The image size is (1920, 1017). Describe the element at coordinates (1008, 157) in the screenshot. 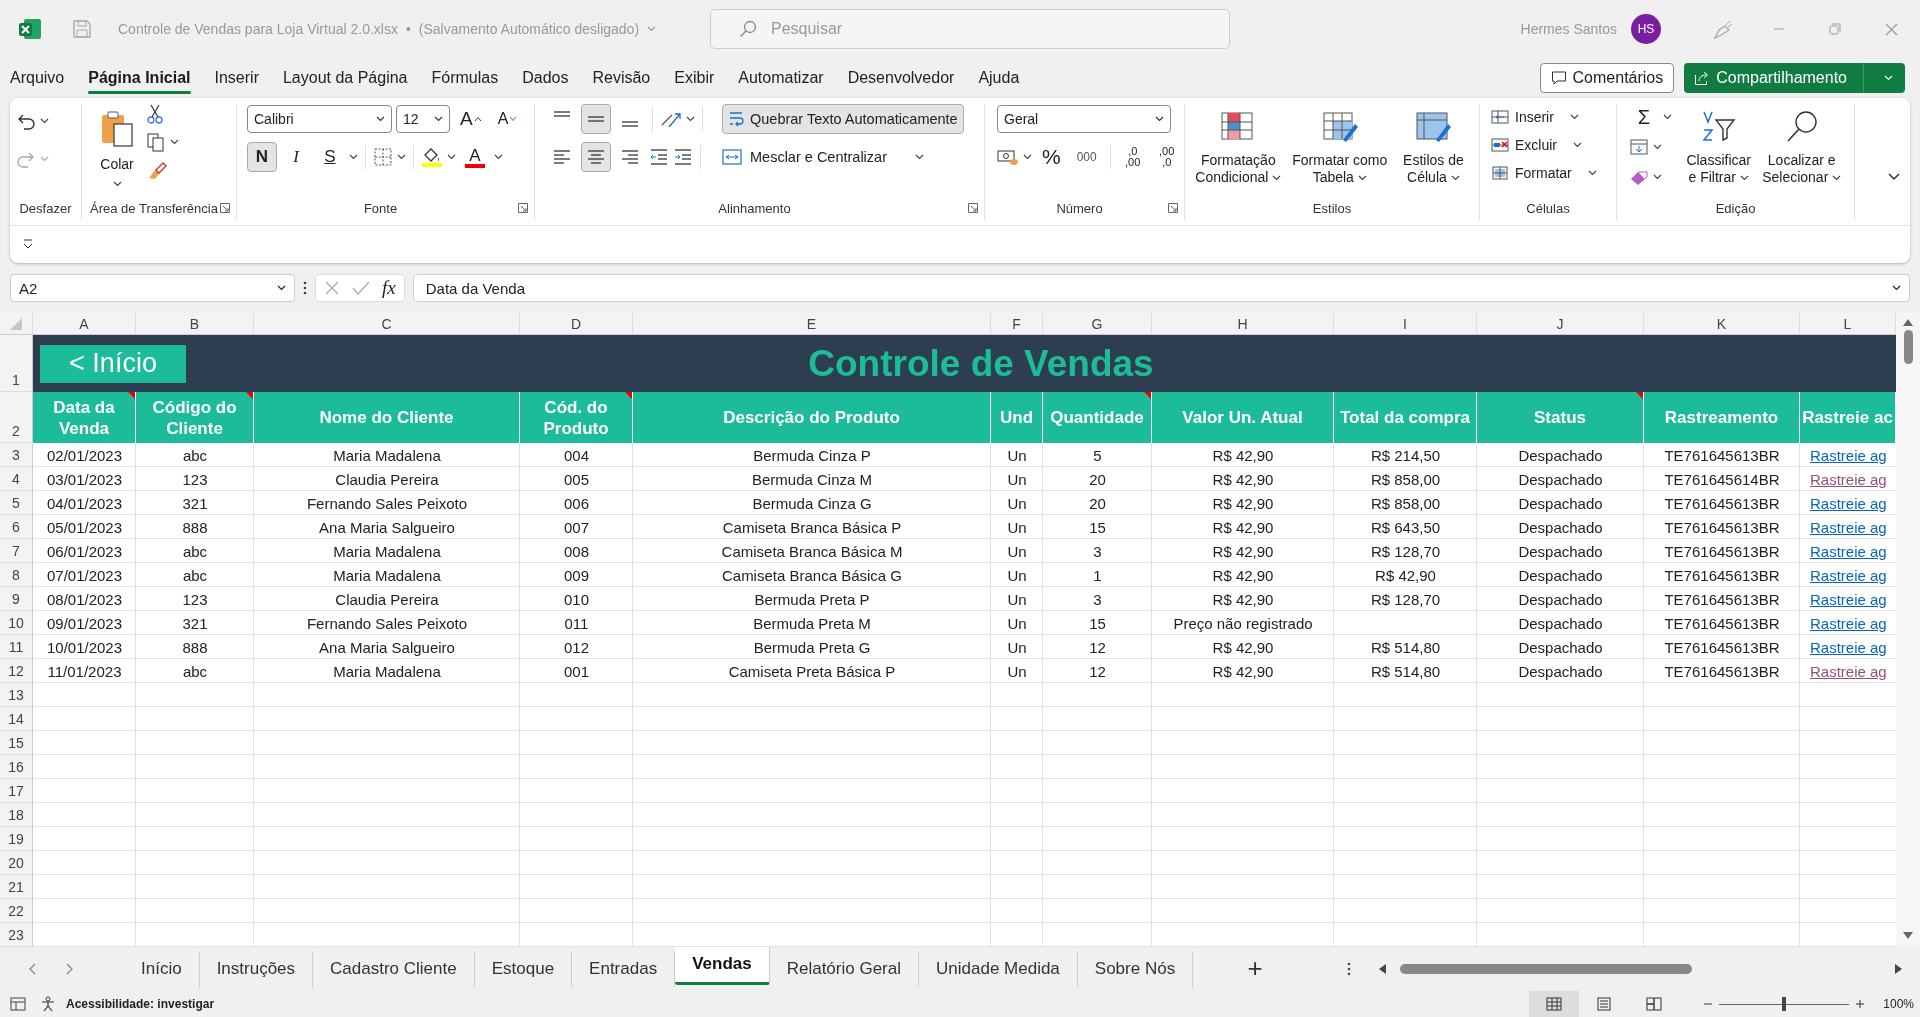

I see `currency-icon` at that location.